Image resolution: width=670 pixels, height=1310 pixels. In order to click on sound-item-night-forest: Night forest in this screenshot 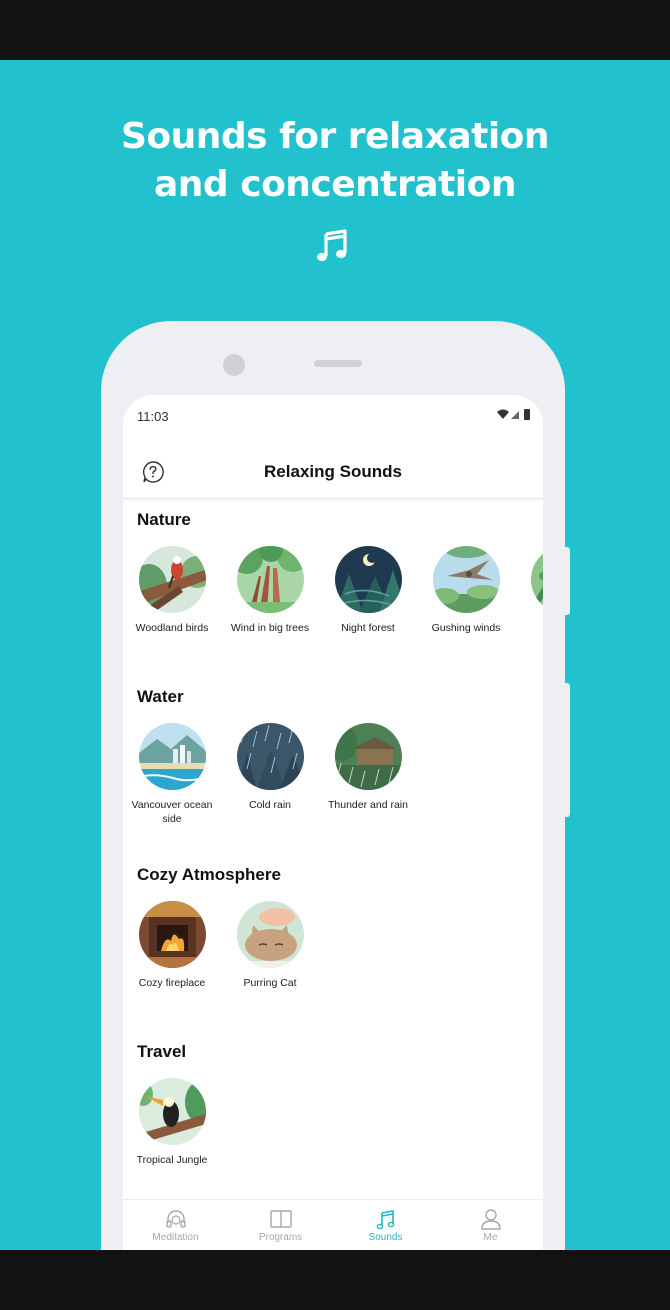, I will do `click(368, 590)`.